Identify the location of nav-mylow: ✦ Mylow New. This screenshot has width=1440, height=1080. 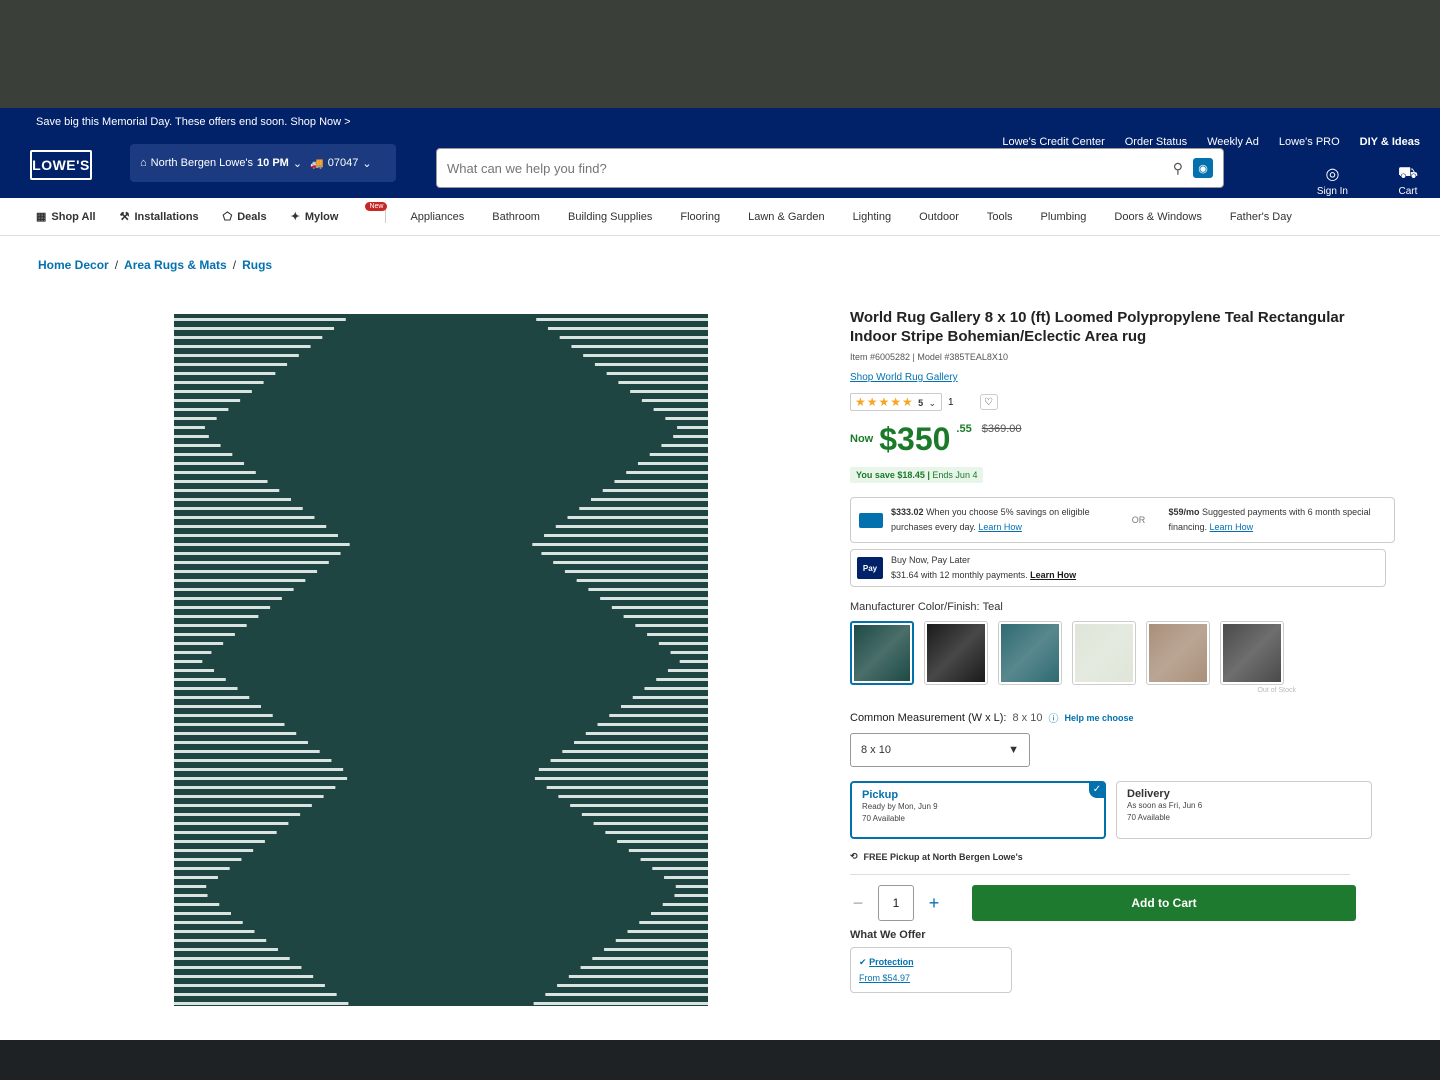
(339, 212).